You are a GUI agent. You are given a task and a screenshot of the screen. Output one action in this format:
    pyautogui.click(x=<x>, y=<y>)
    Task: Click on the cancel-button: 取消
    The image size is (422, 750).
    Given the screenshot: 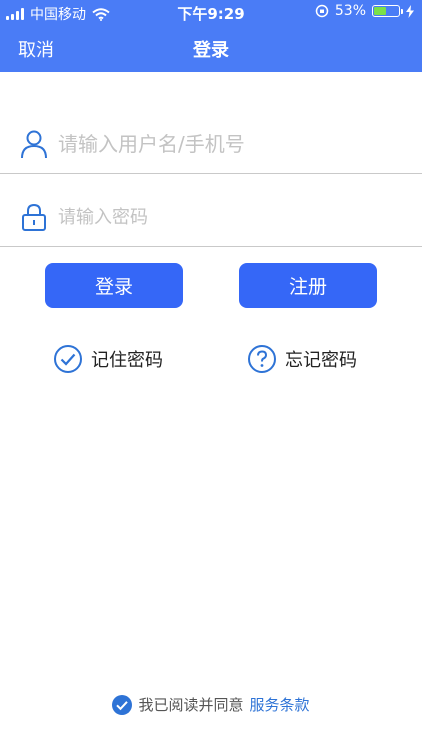 What is the action you would take?
    pyautogui.click(x=36, y=49)
    